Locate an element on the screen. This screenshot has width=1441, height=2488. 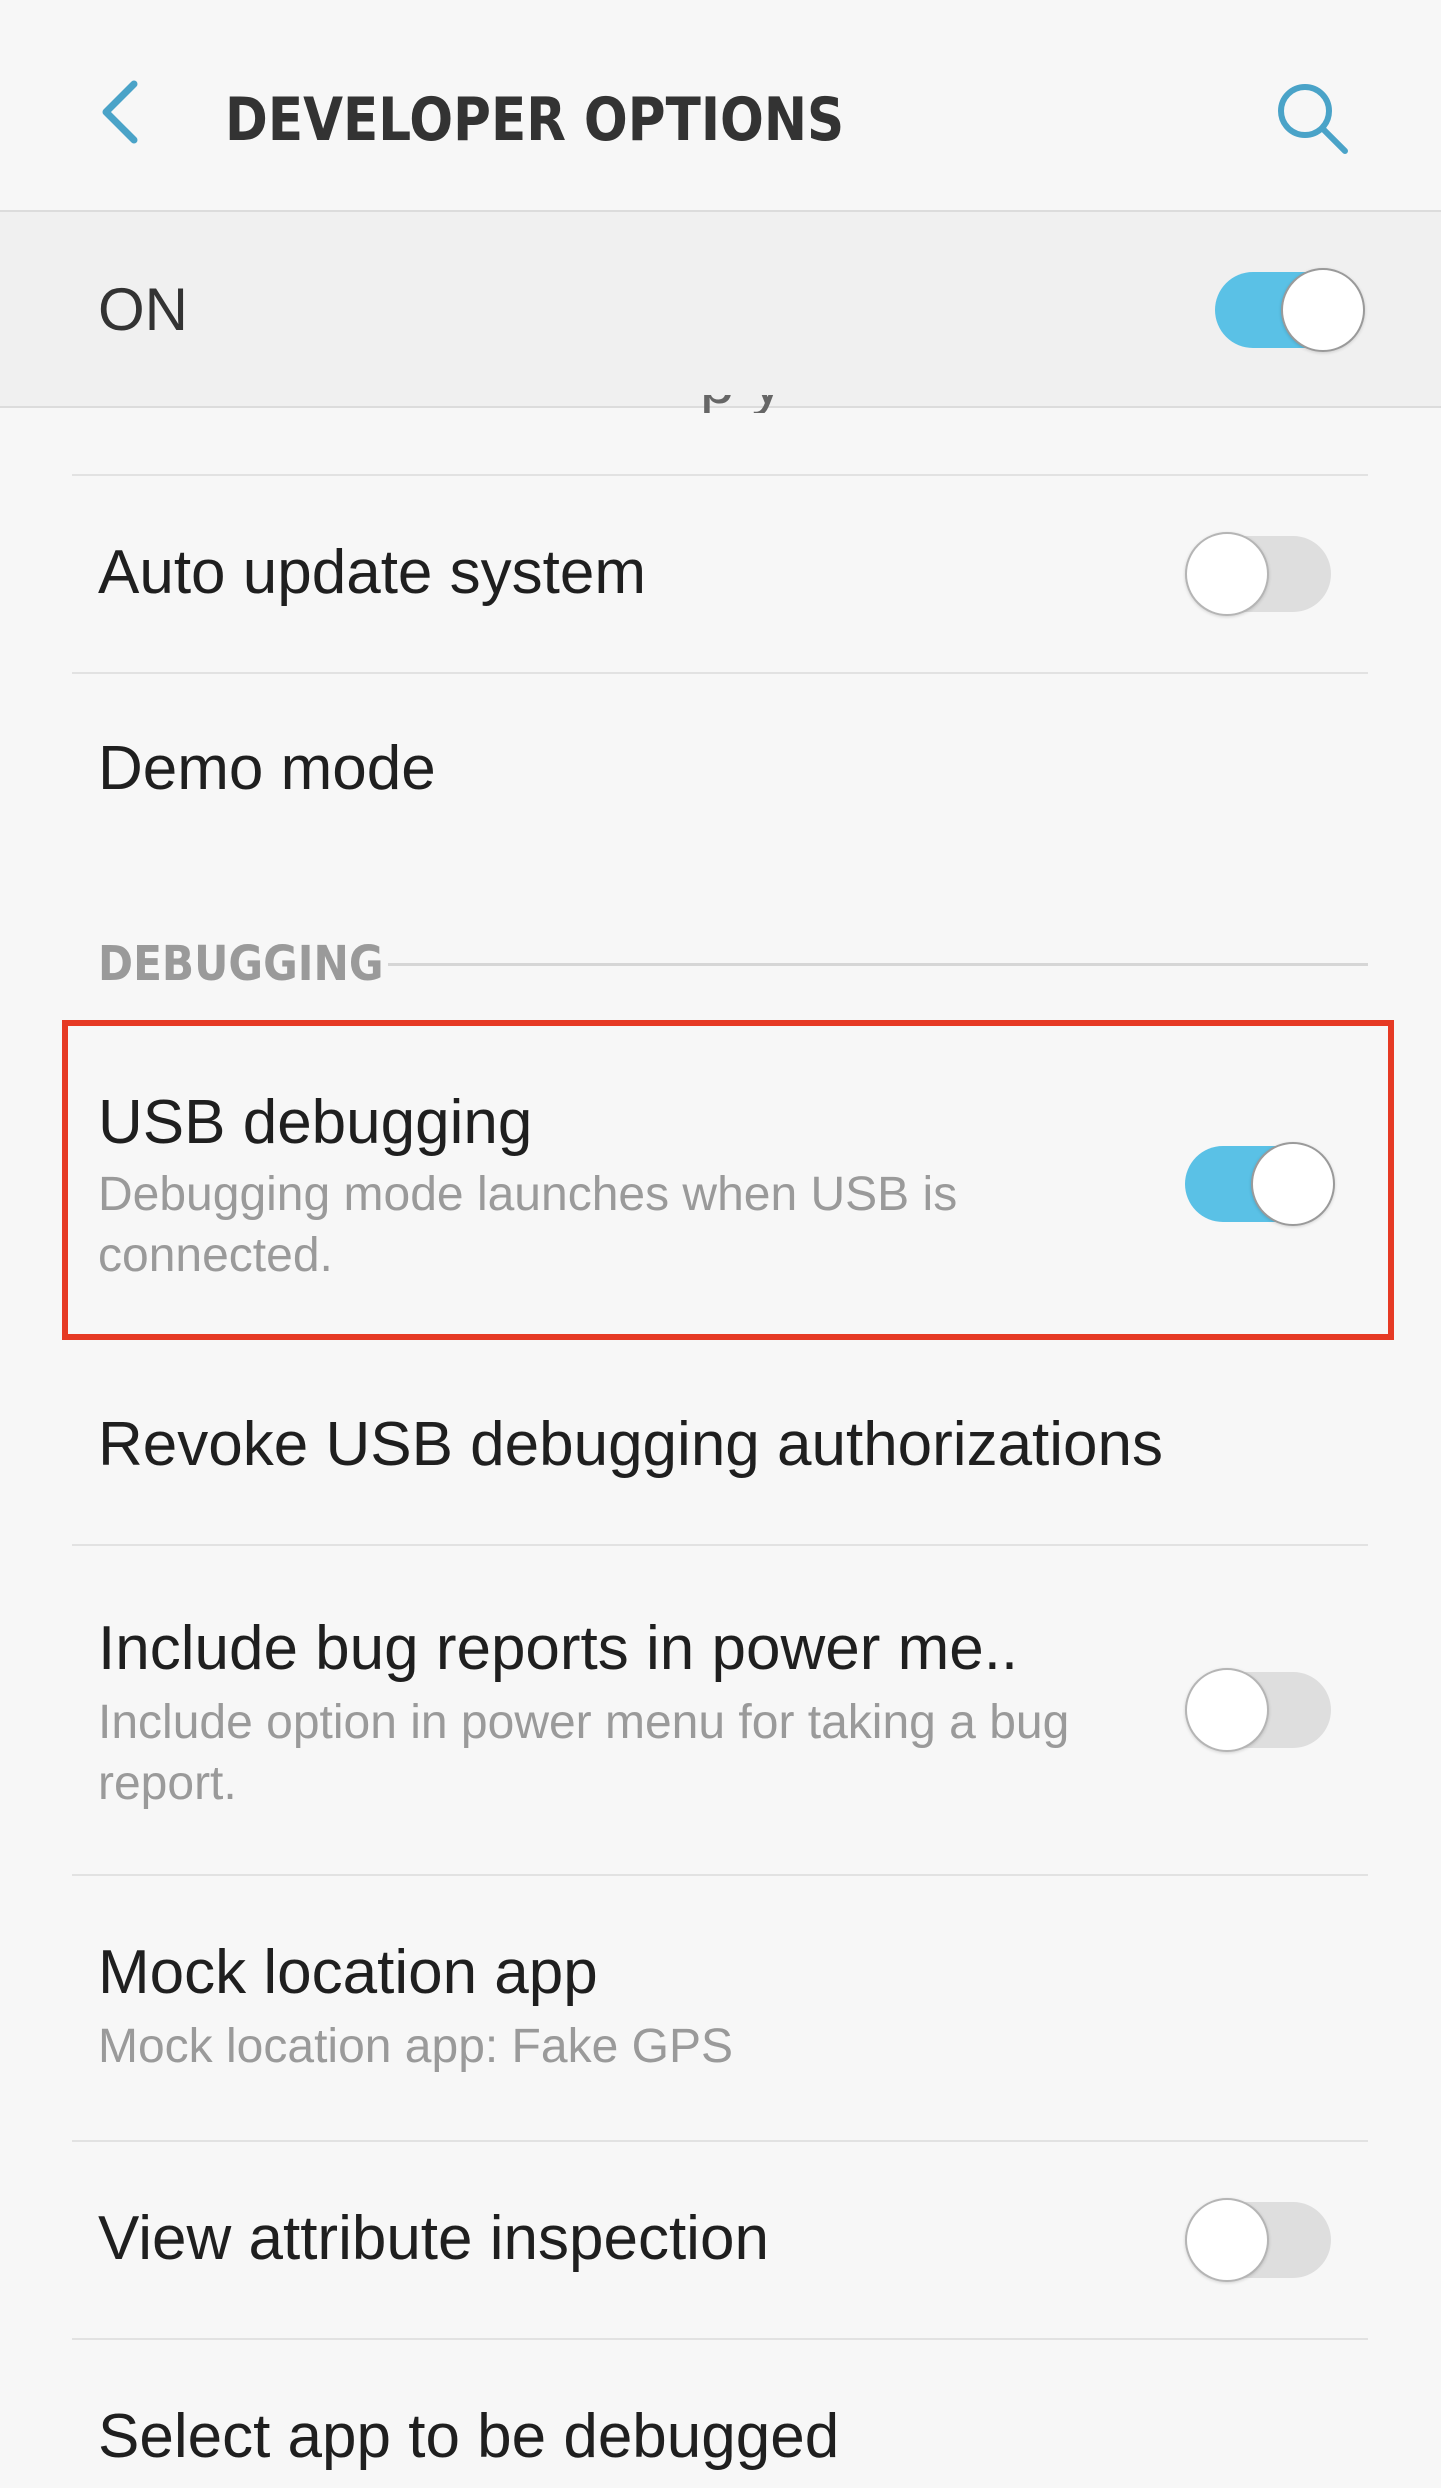
list-item-demo-mode: Demo mode is located at coordinates (720, 772).